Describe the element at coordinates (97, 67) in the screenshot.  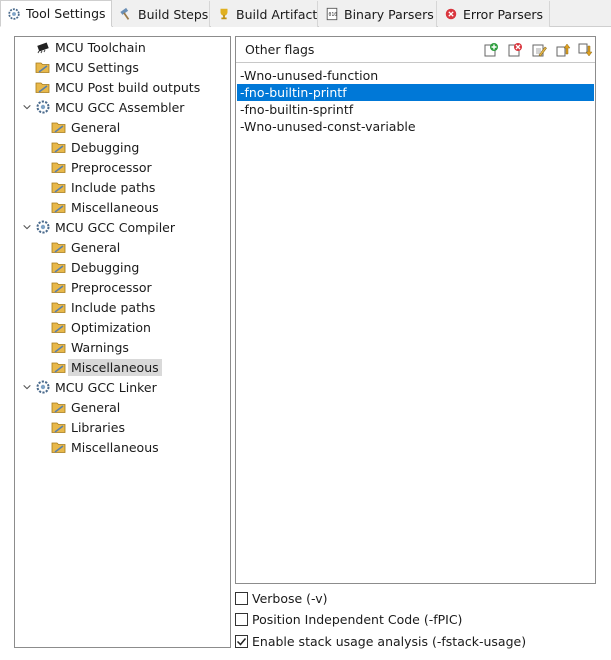
I see `tree-item-label: MCU Settings` at that location.